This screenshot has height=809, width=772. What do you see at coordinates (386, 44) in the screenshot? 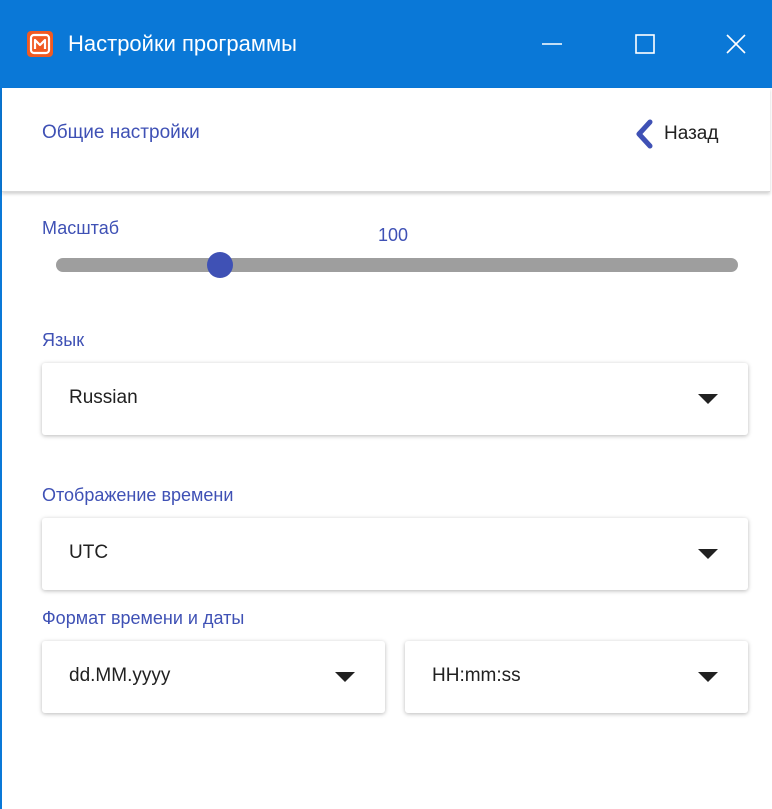
I see `title-bar: Настройки программы` at bounding box center [386, 44].